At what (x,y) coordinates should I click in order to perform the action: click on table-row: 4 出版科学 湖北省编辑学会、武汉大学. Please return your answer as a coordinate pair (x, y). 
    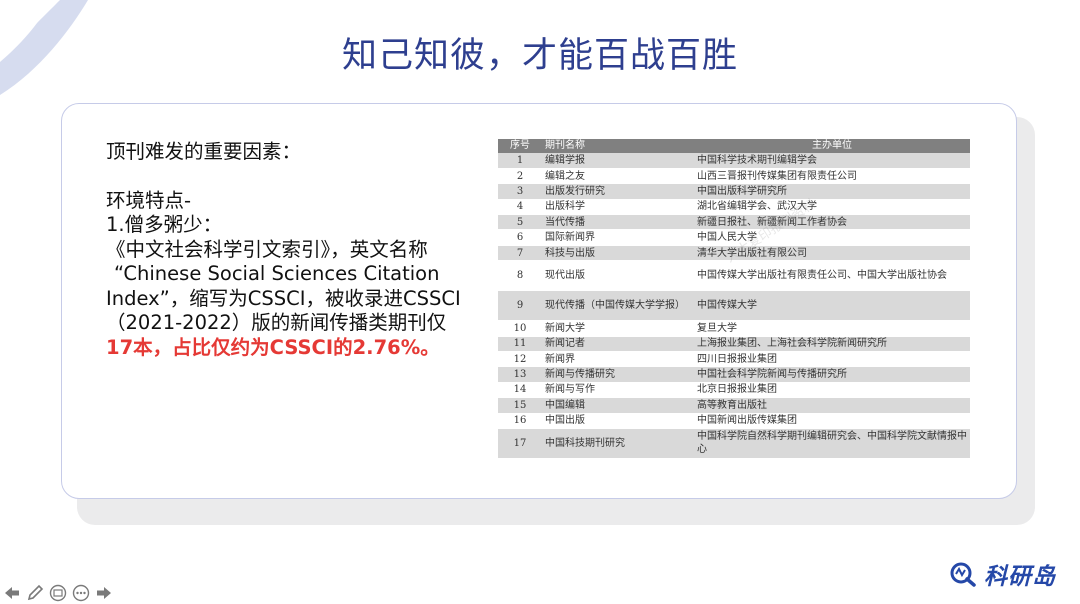
    Looking at the image, I should click on (734, 207).